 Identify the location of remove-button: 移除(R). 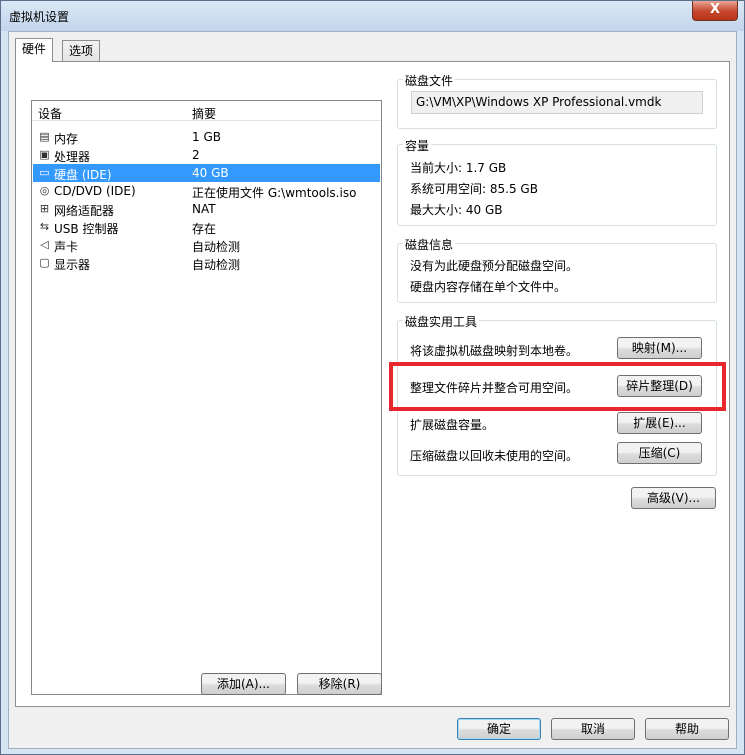
(339, 684).